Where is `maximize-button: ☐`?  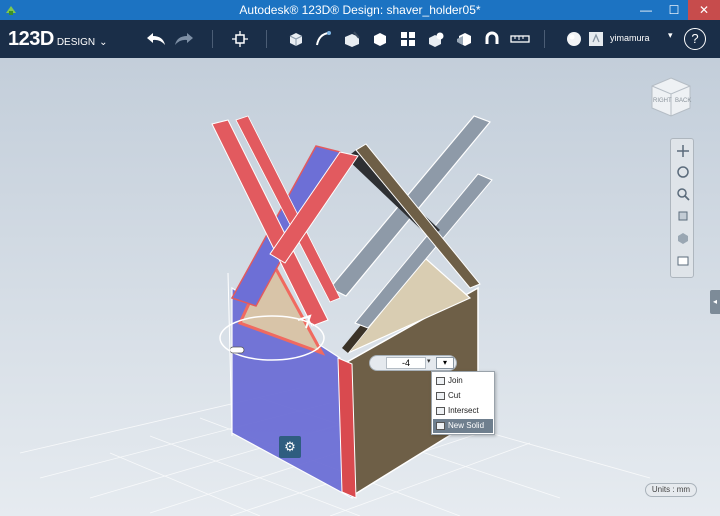
maximize-button: ☐ is located at coordinates (674, 10).